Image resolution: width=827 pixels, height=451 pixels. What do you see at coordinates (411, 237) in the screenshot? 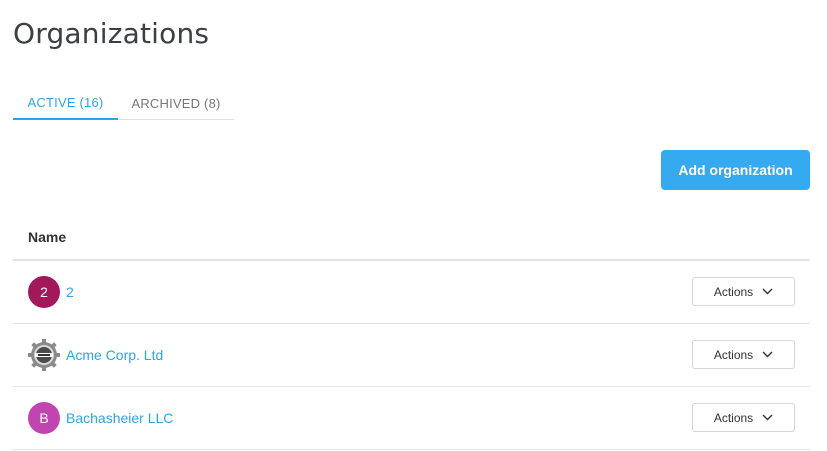
I see `table-header: Name` at bounding box center [411, 237].